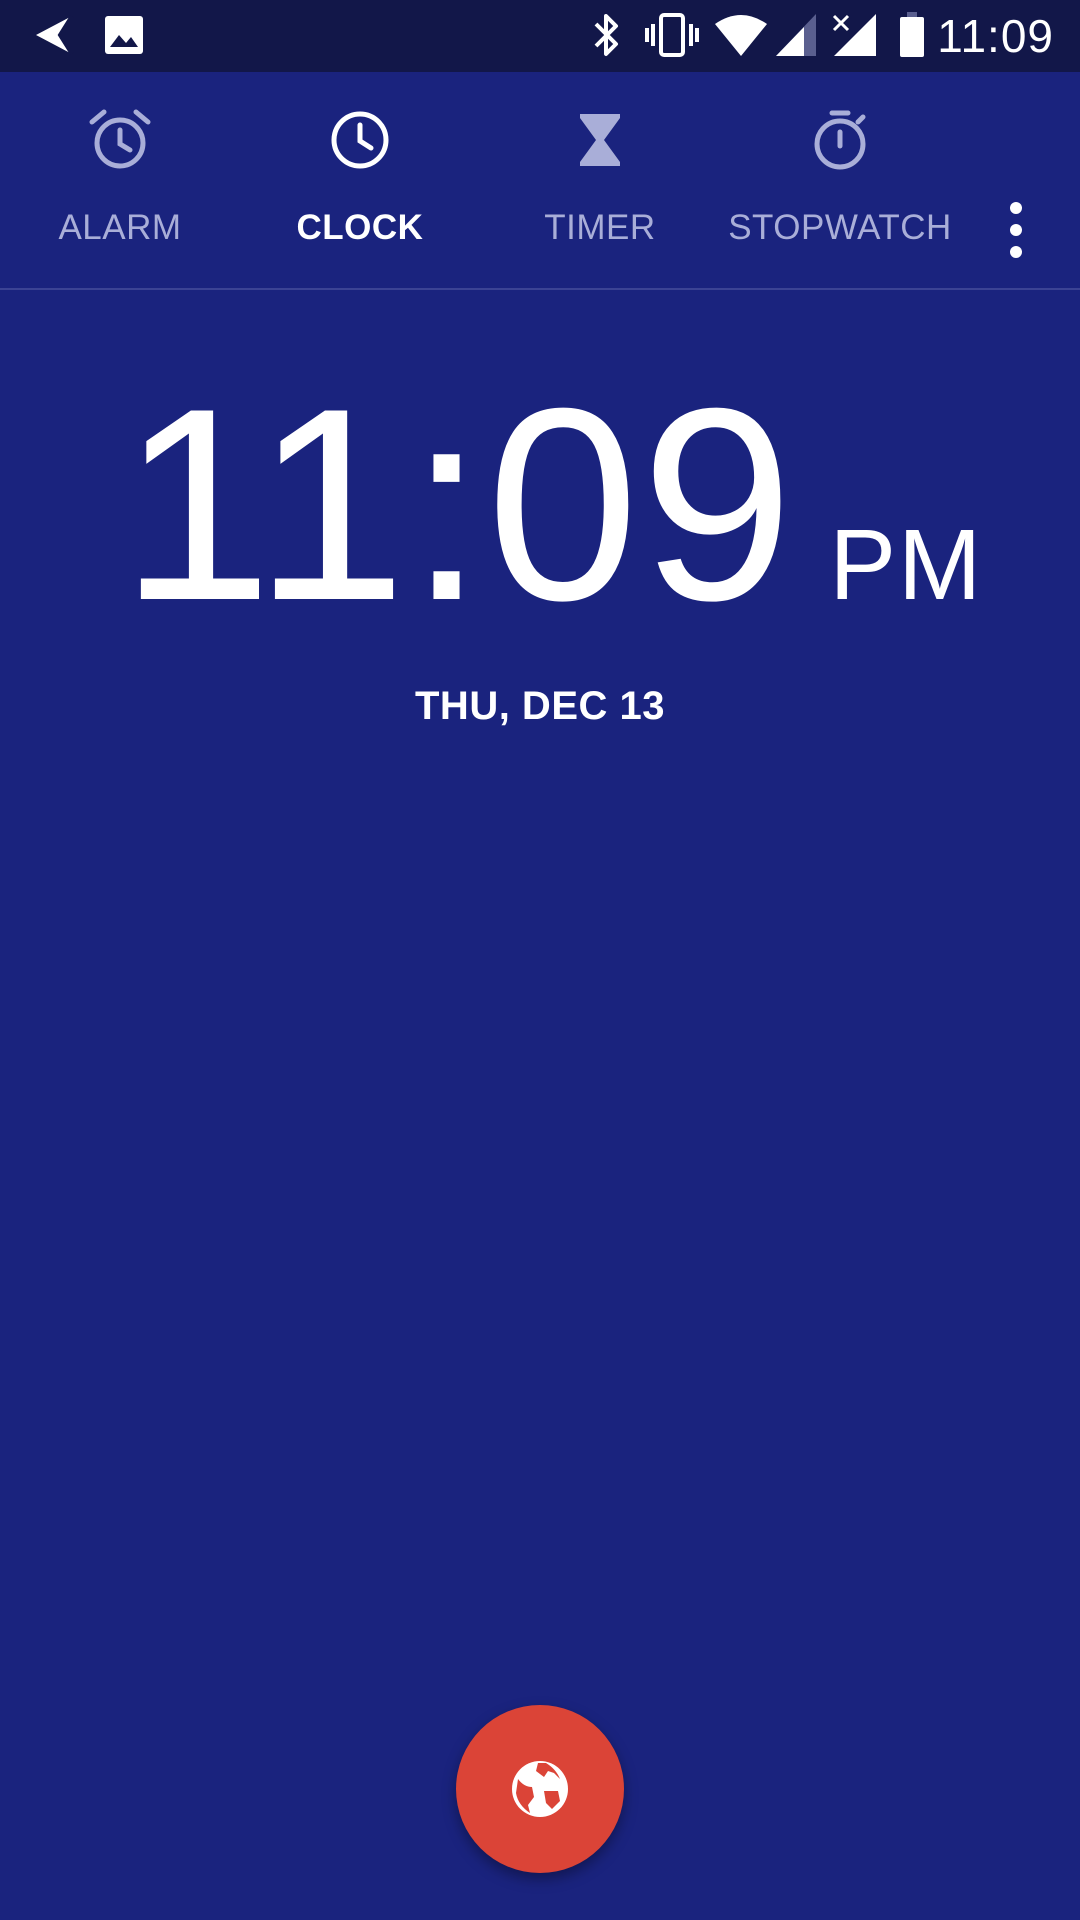 This screenshot has width=1080, height=1920. What do you see at coordinates (1016, 230) in the screenshot?
I see `more-vert-icon` at bounding box center [1016, 230].